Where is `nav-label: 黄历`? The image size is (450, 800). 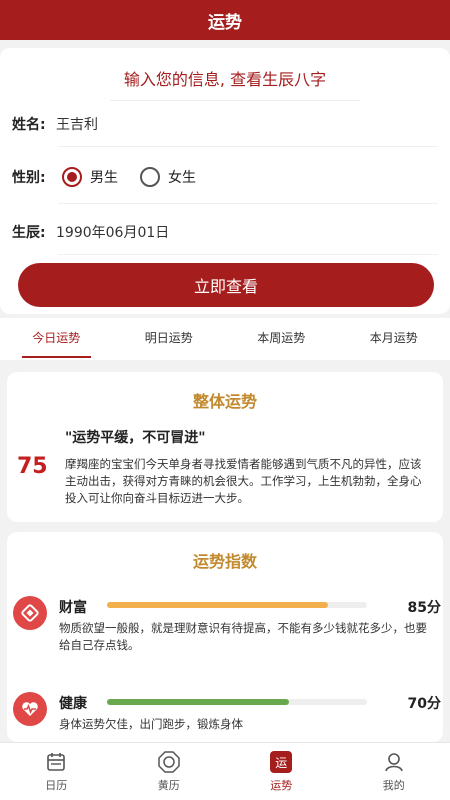 nav-label: 黄历 is located at coordinates (168, 785).